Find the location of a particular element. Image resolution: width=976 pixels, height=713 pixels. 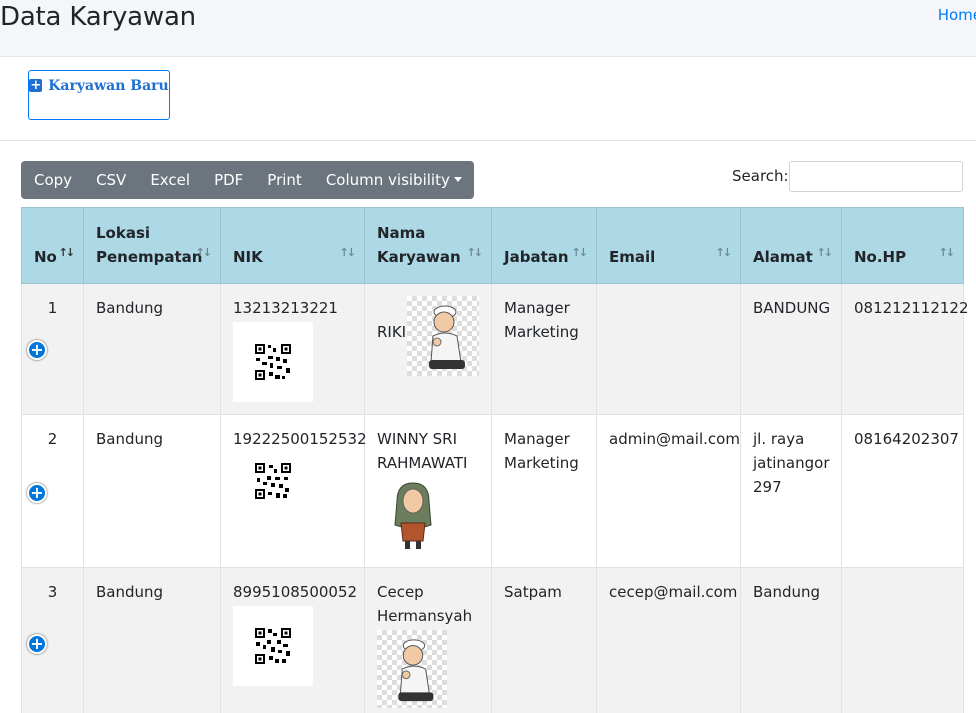

column-header-lokasi: Lokasi Penempatan ↑↓ is located at coordinates (152, 245).